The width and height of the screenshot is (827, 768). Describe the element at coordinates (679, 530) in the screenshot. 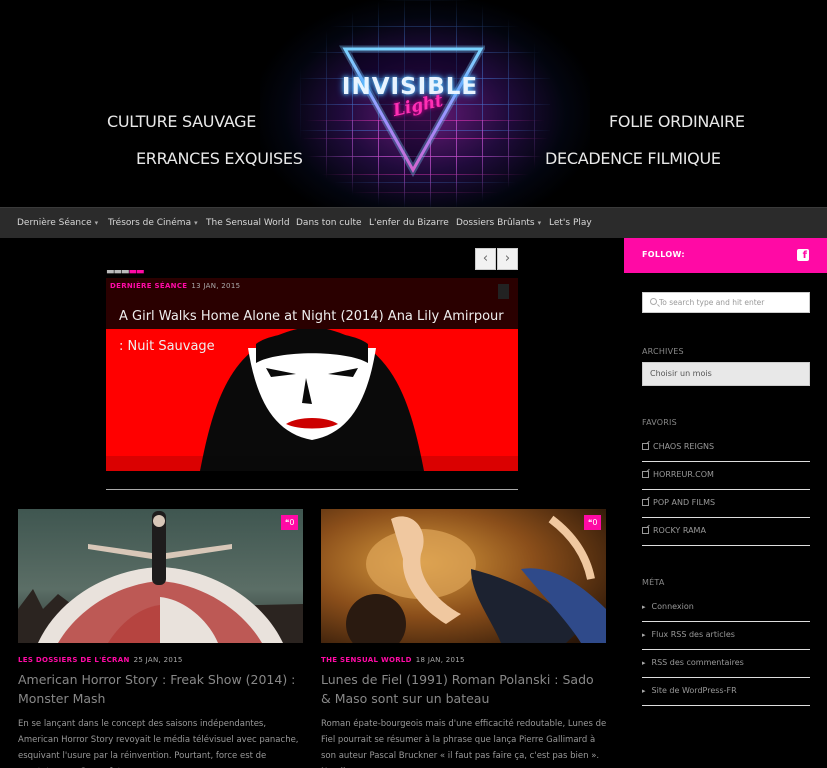

I see `favoris-link-label: ROCKY RAMA` at that location.